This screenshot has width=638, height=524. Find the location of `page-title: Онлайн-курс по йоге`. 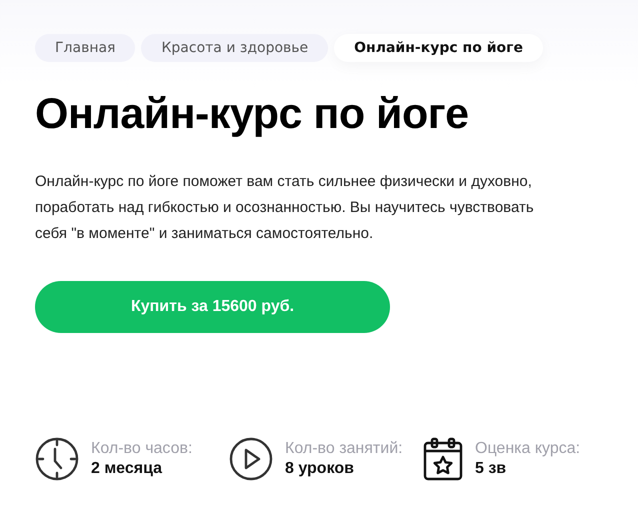

page-title: Онлайн-курс по йоге is located at coordinates (252, 114).